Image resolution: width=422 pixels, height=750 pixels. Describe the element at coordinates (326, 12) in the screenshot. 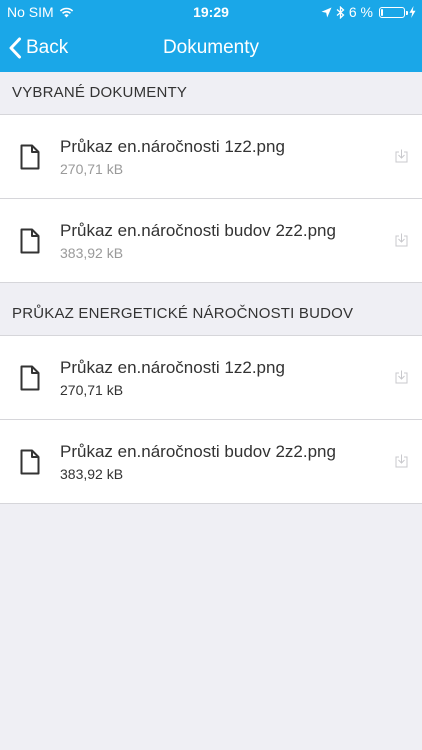

I see `location-arrow-icon` at that location.